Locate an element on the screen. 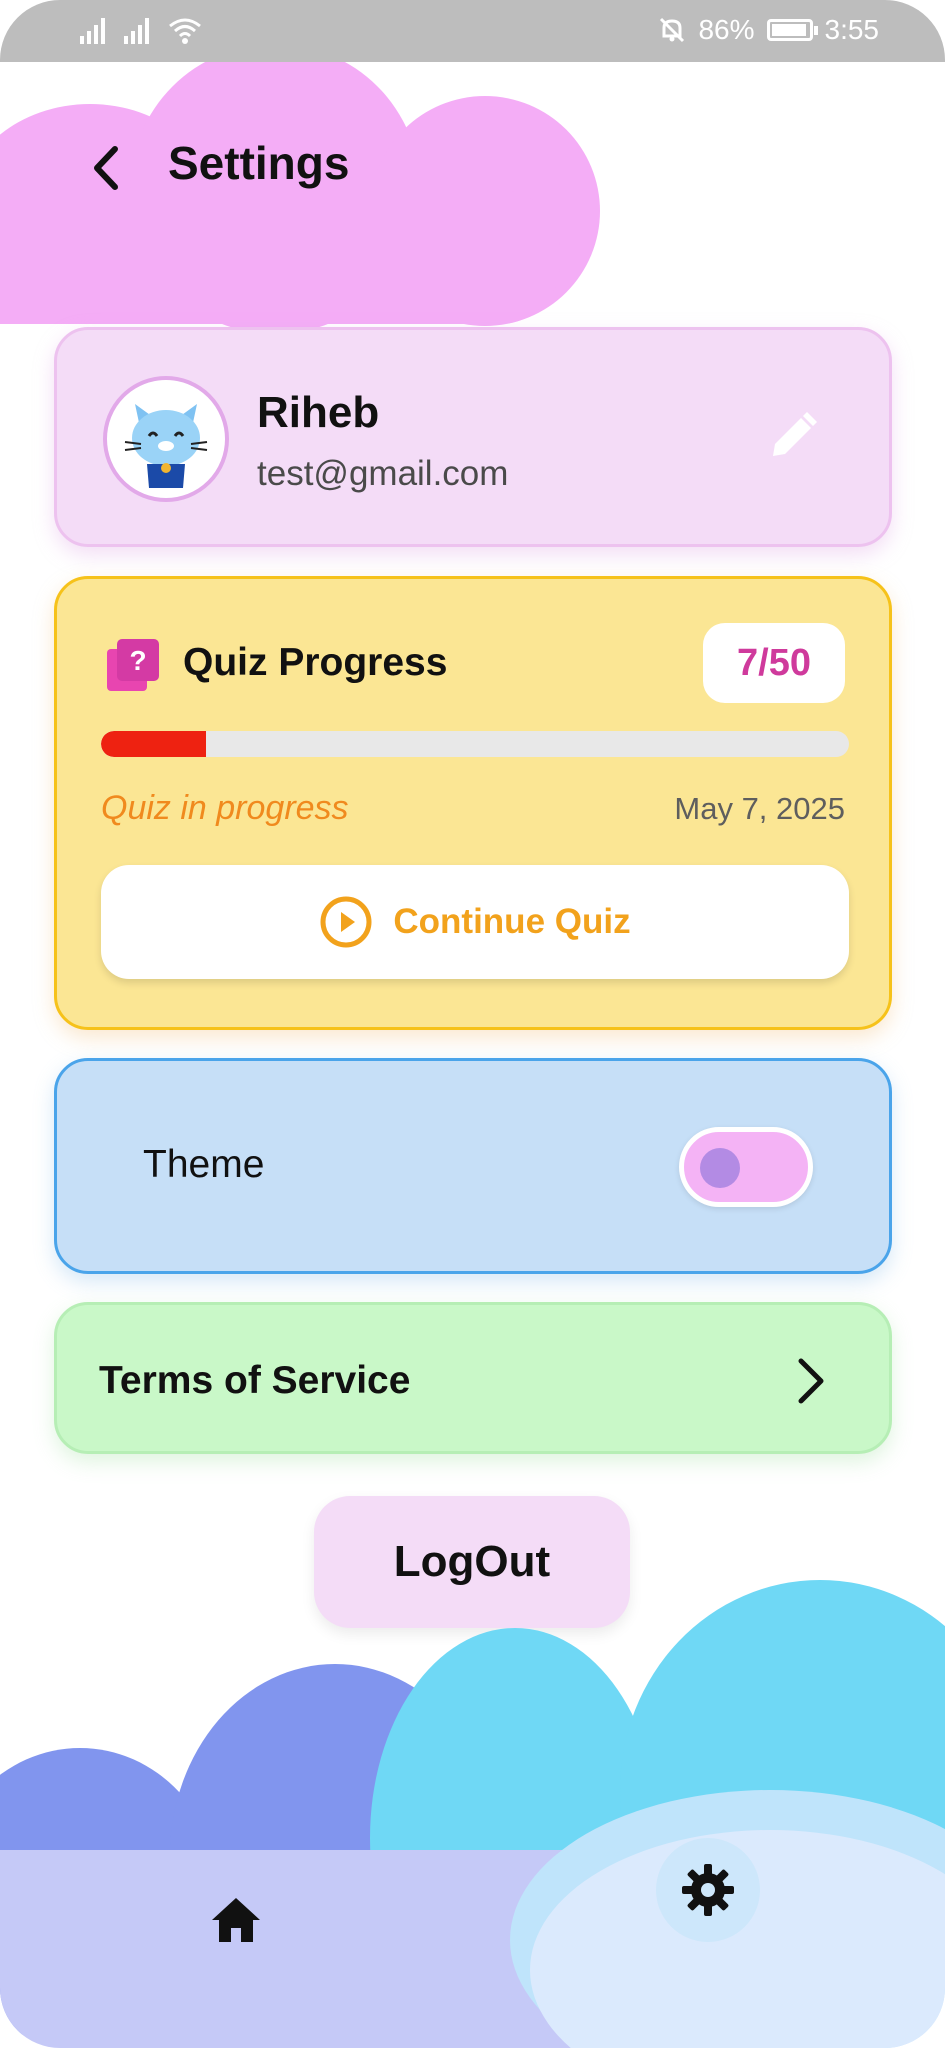  bottom-nav-bar is located at coordinates (472, 1919).